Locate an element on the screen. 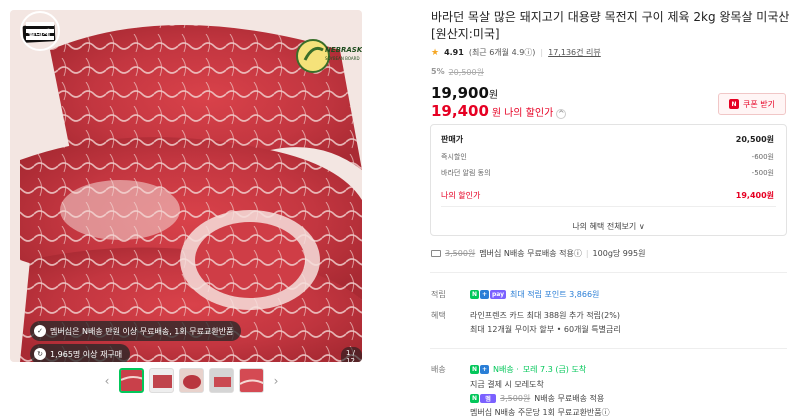 The image size is (800, 420). membership-icon: ✓ is located at coordinates (40, 331).